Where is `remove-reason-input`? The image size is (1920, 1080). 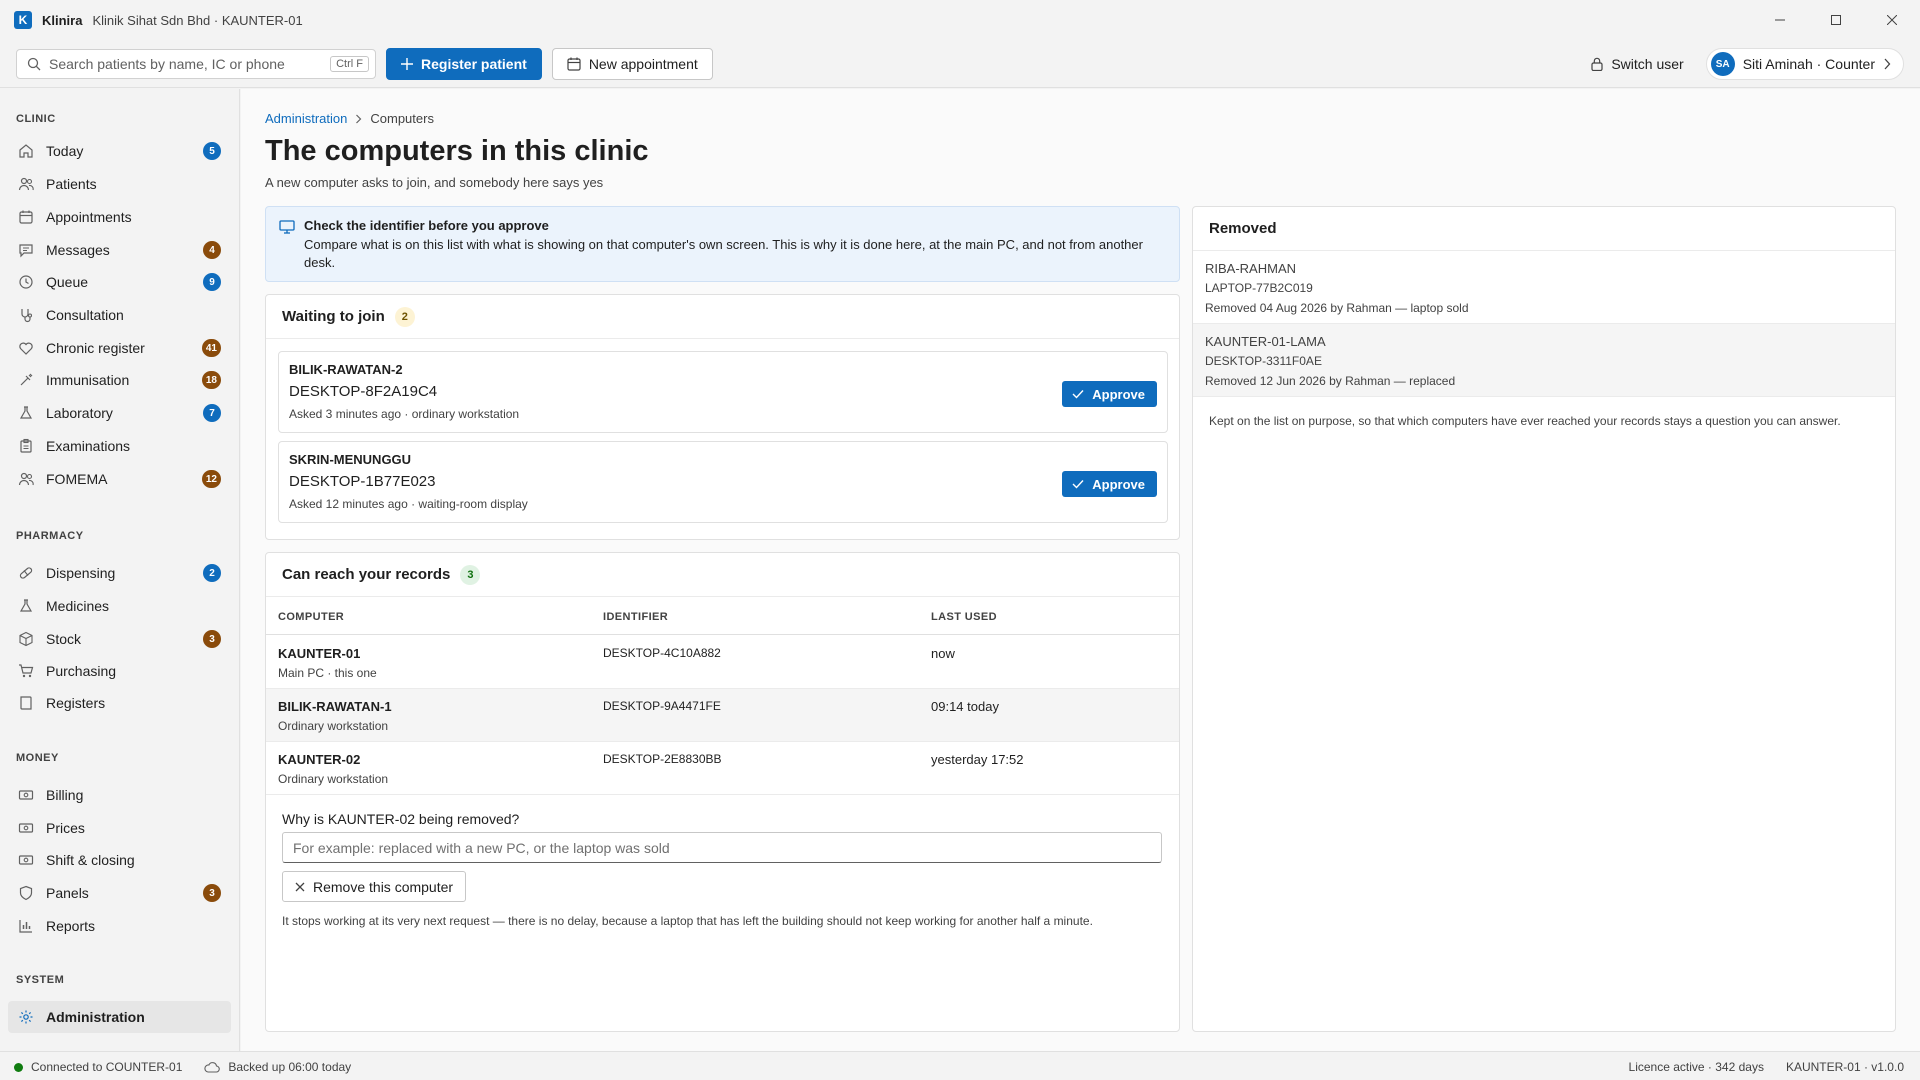
remove-reason-input is located at coordinates (722, 847).